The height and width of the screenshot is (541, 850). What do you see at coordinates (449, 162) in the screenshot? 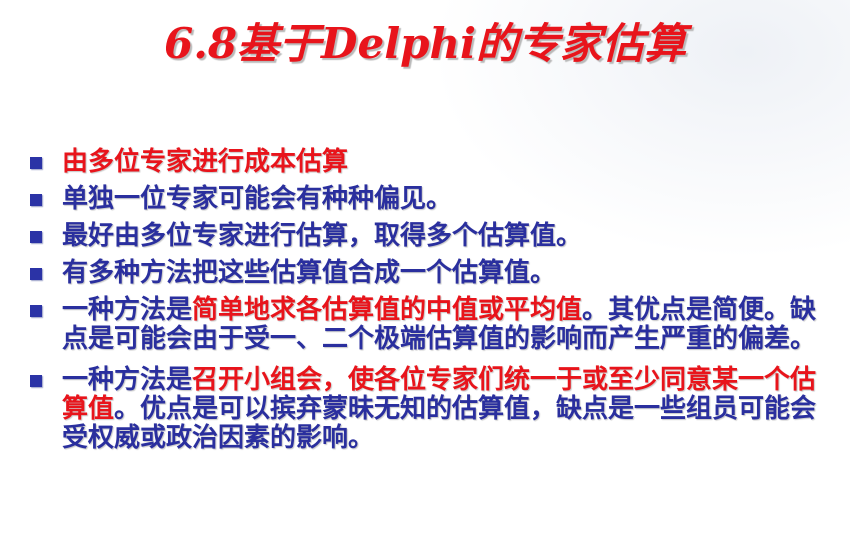
I see `bullet-text: 由多位专家进行成本估算` at bounding box center [449, 162].